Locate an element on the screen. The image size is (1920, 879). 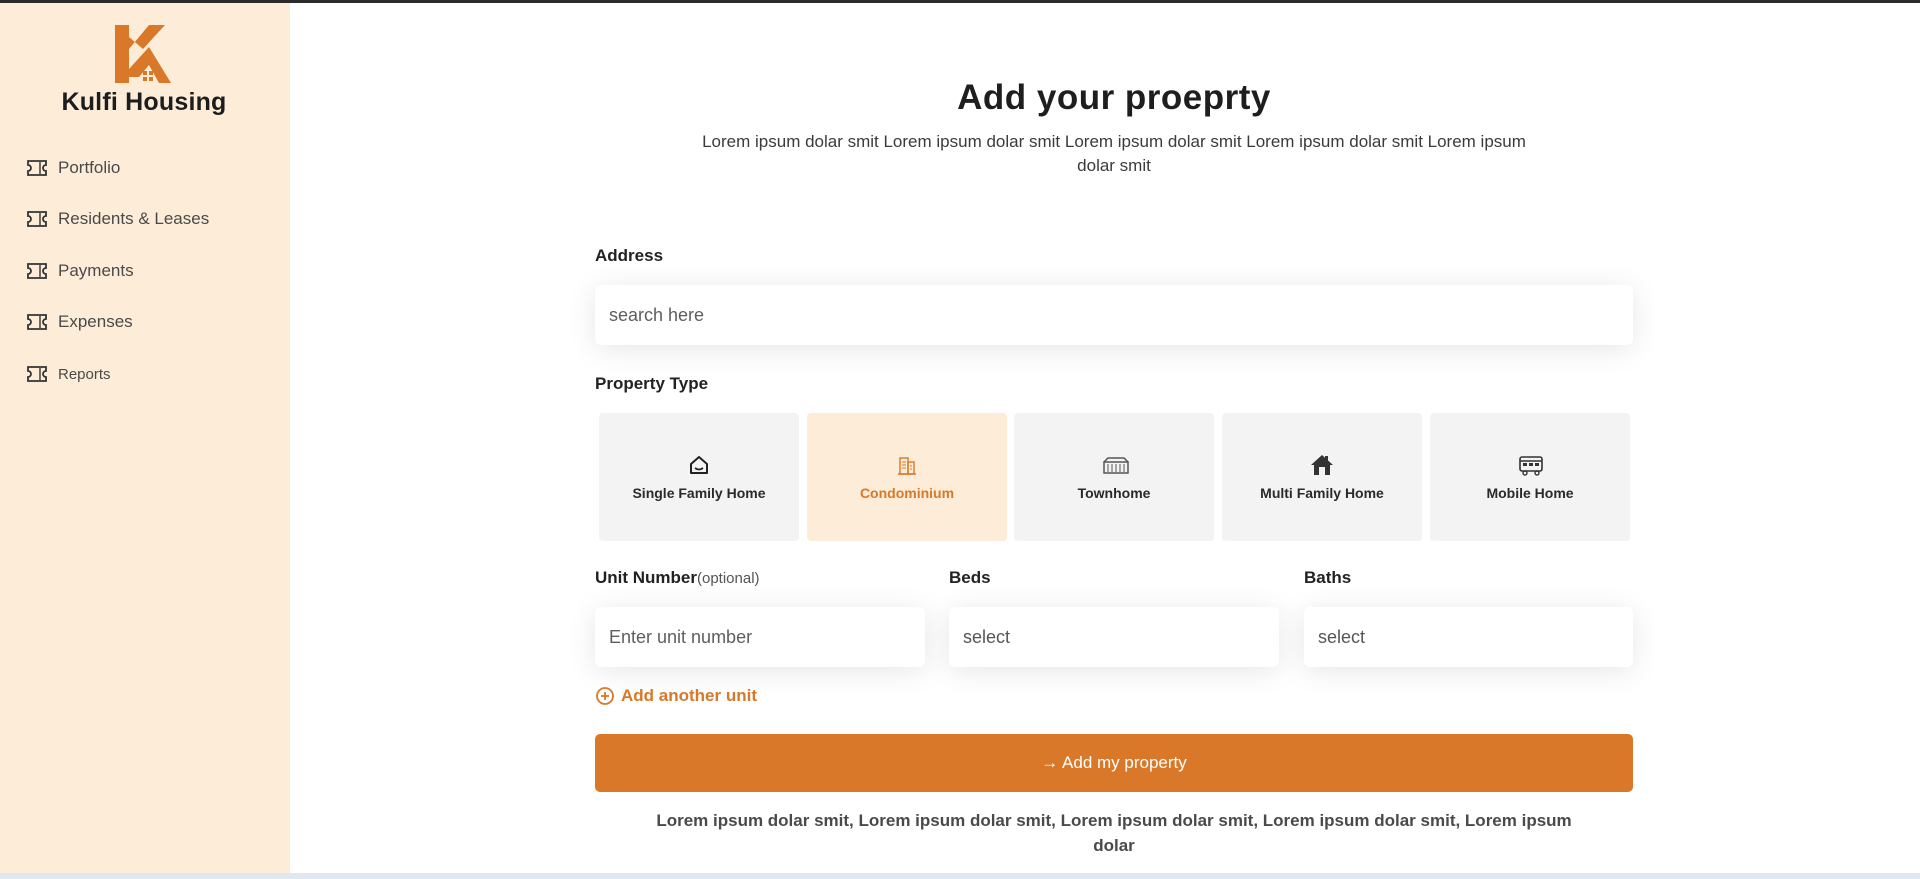
beds-select-value: select is located at coordinates (987, 636).